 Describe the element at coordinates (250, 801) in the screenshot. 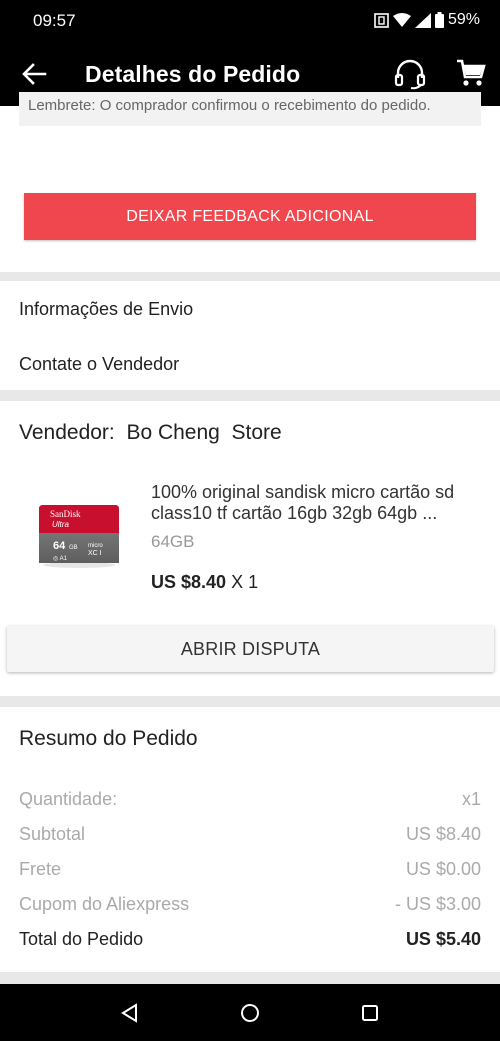

I see `summary-row: Quantidade: x1` at that location.